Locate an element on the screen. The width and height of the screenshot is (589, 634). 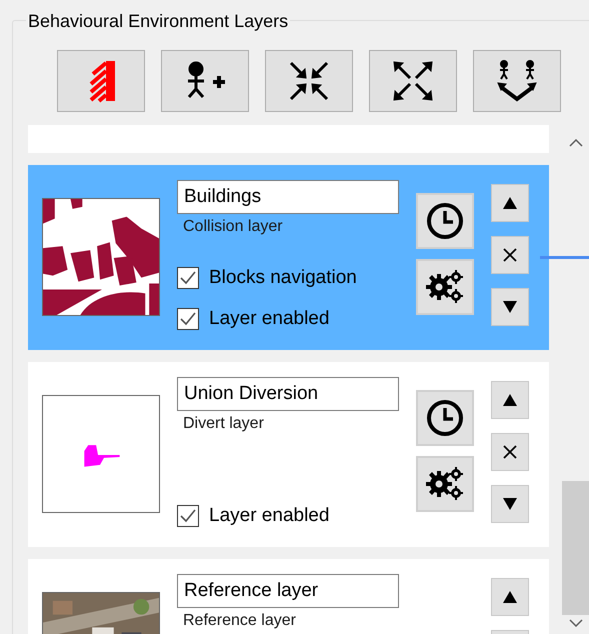
layer-name-field: Reference layer is located at coordinates (288, 591).